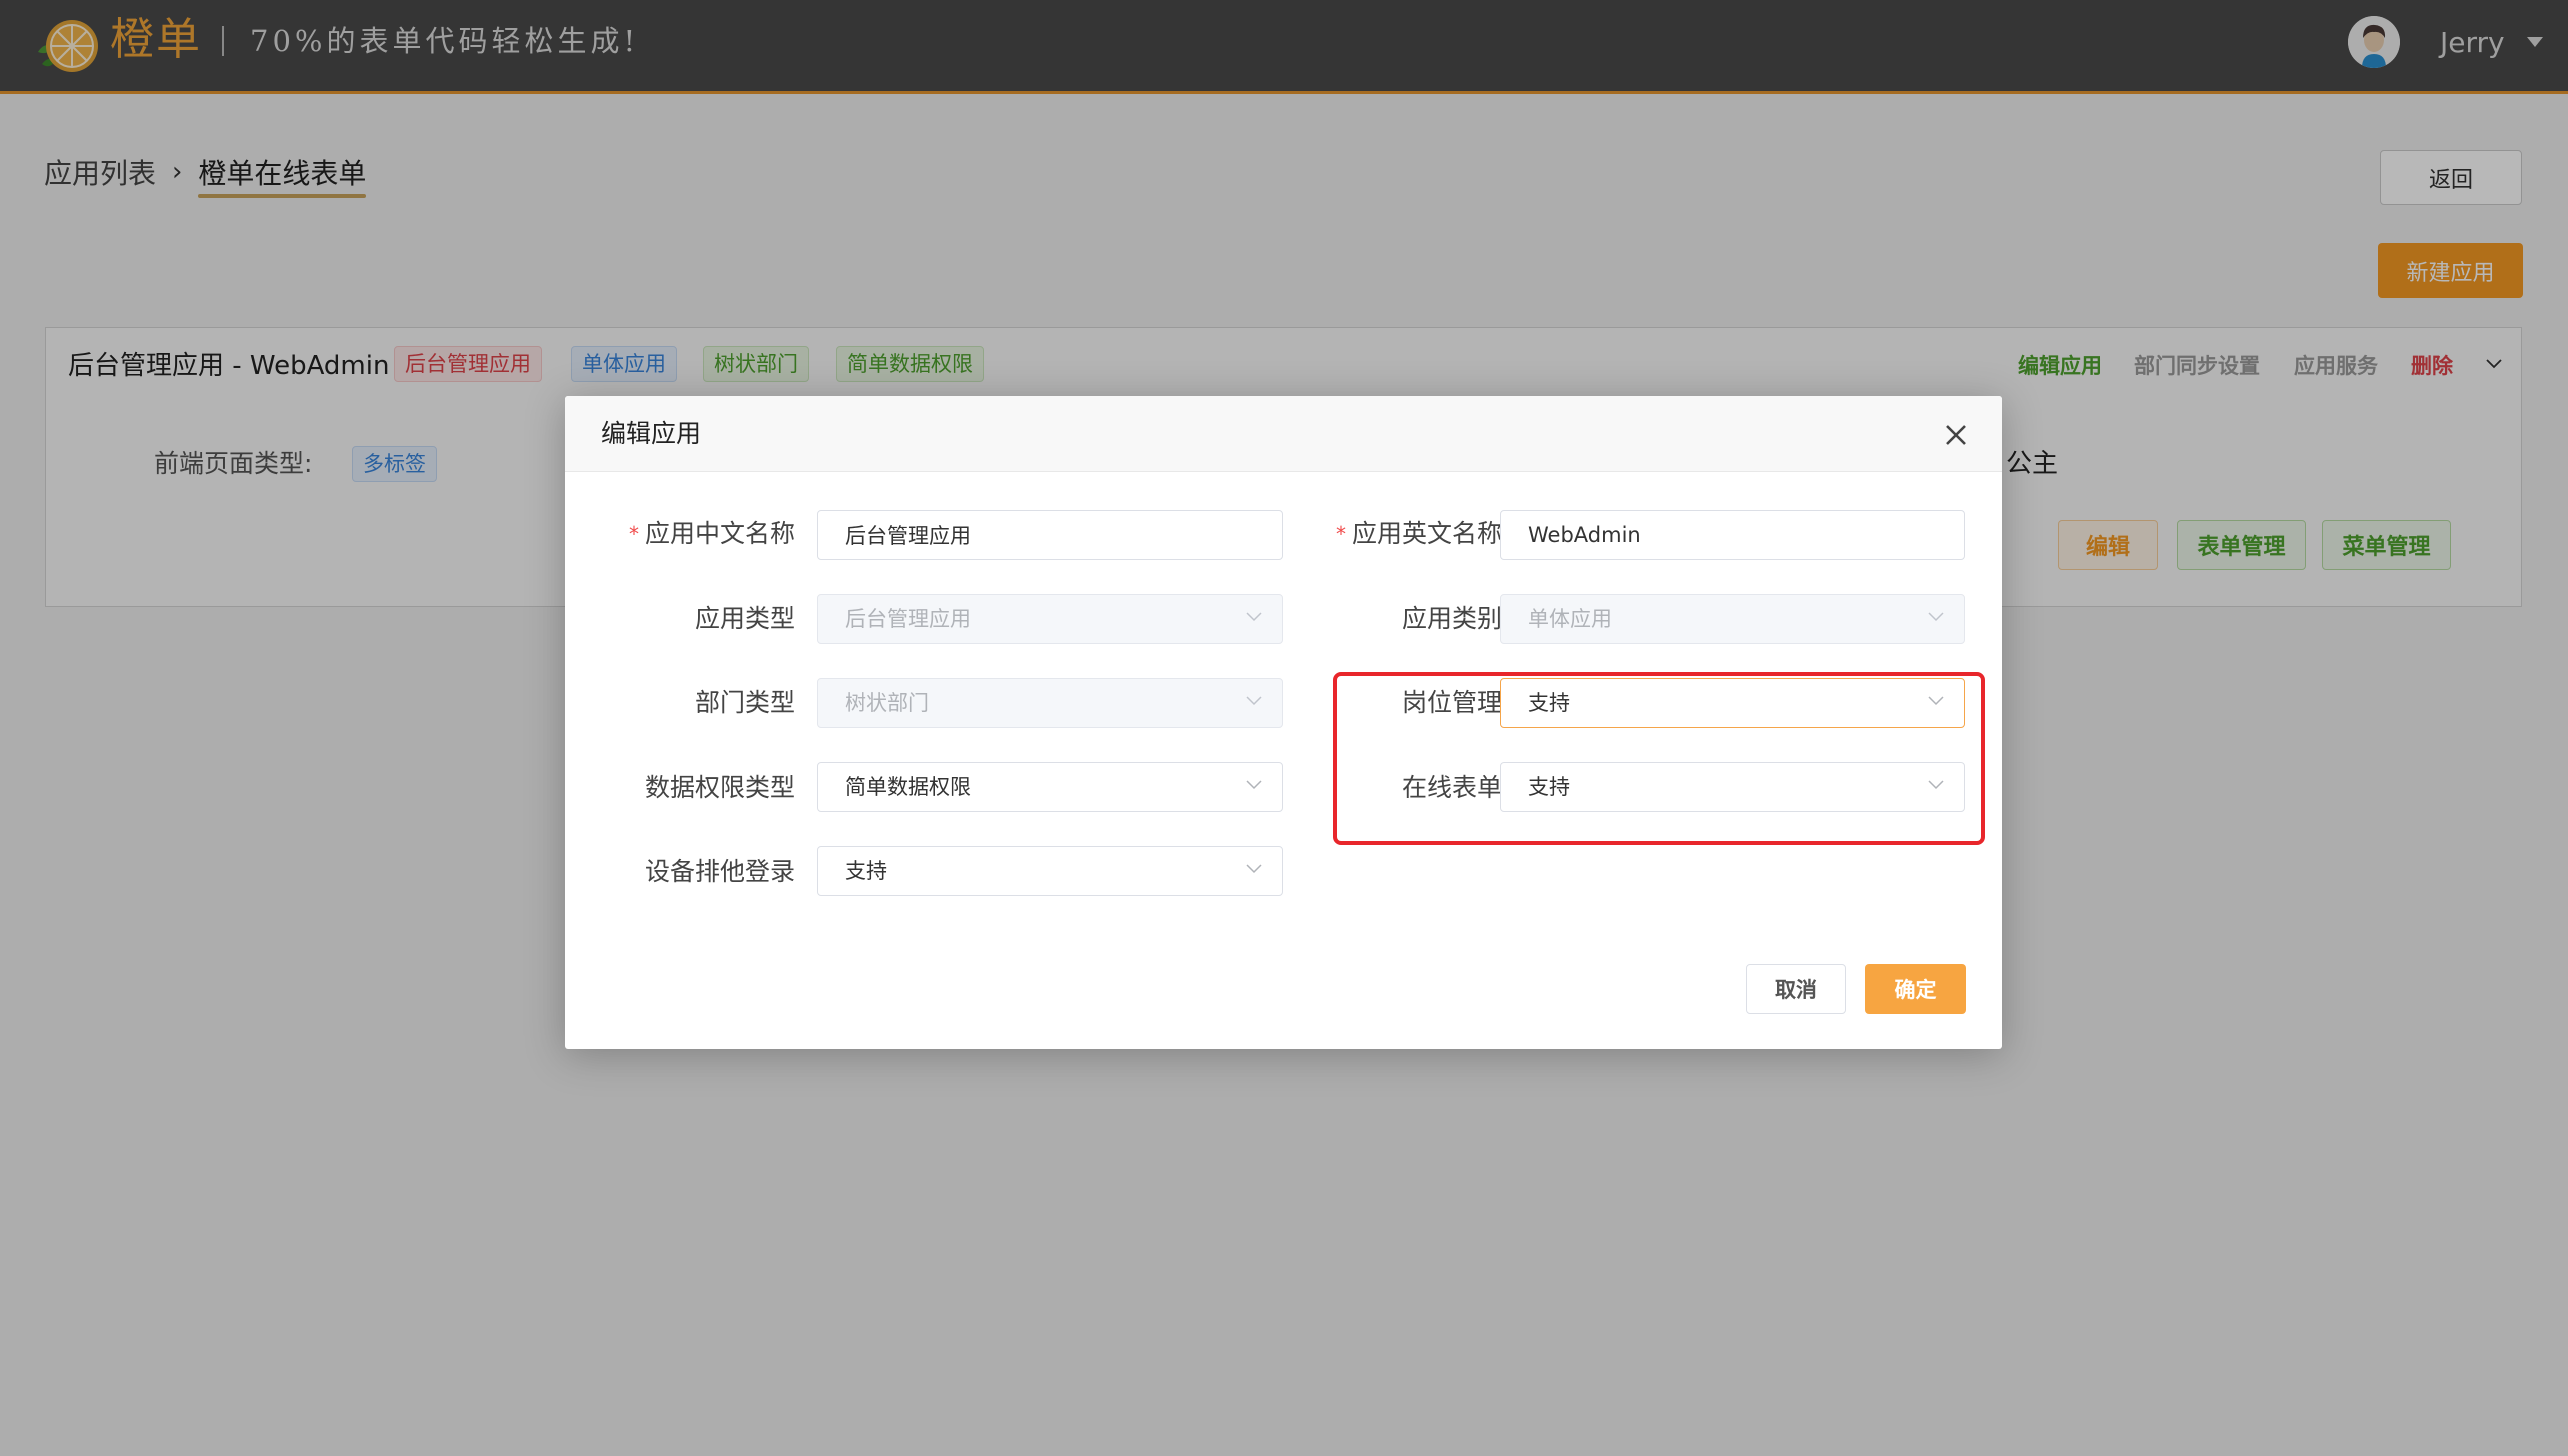 The width and height of the screenshot is (2568, 1456). What do you see at coordinates (1050, 703) in the screenshot?
I see `dept-type-select: 树状部门` at bounding box center [1050, 703].